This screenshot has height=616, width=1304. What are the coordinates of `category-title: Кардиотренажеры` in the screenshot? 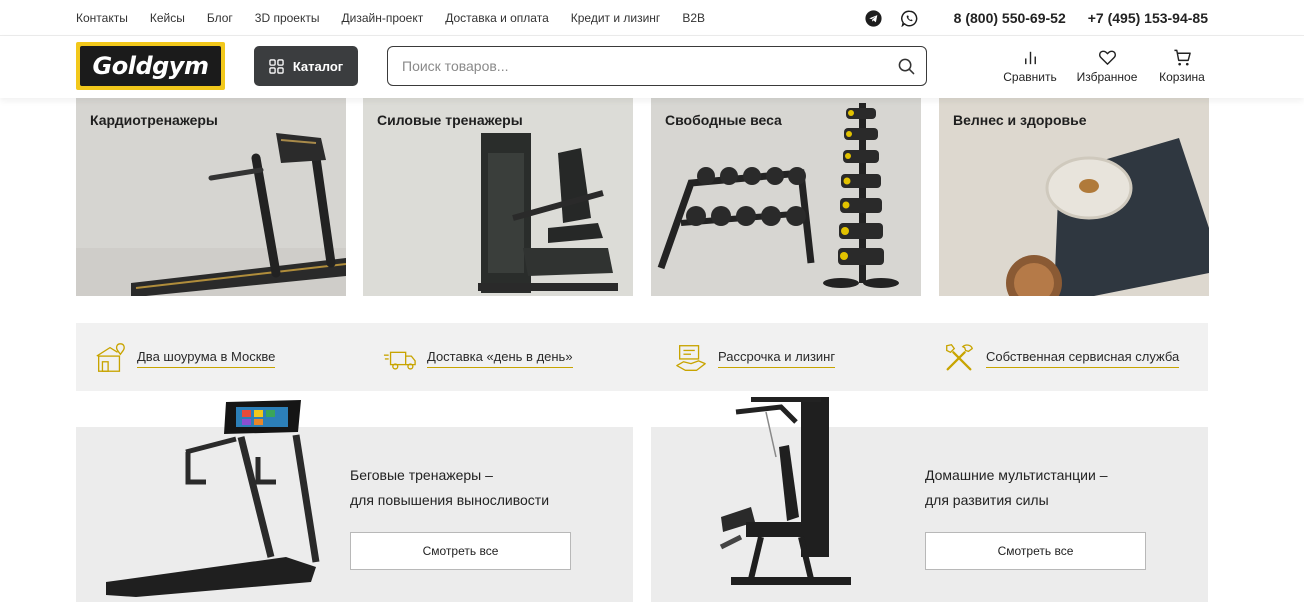 It's located at (154, 120).